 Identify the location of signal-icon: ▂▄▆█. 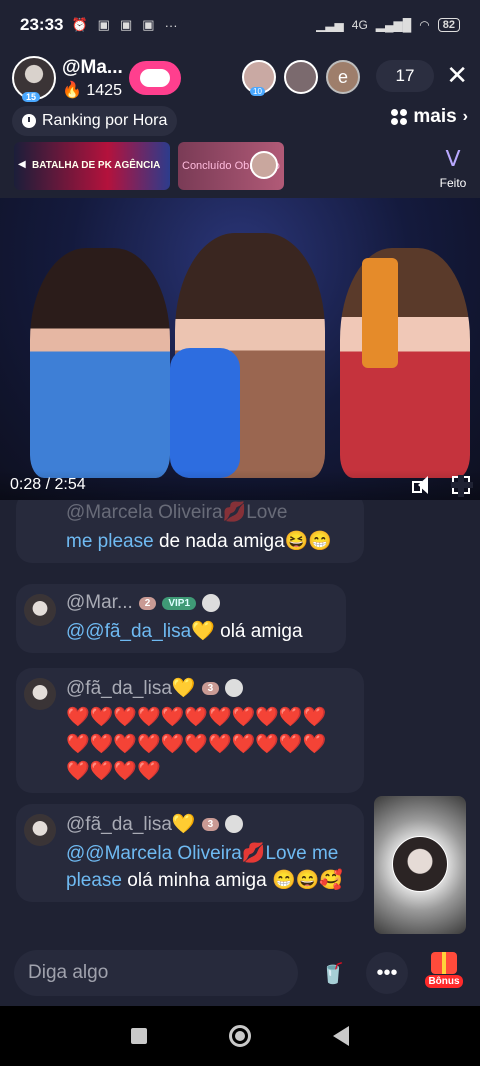
(393, 25).